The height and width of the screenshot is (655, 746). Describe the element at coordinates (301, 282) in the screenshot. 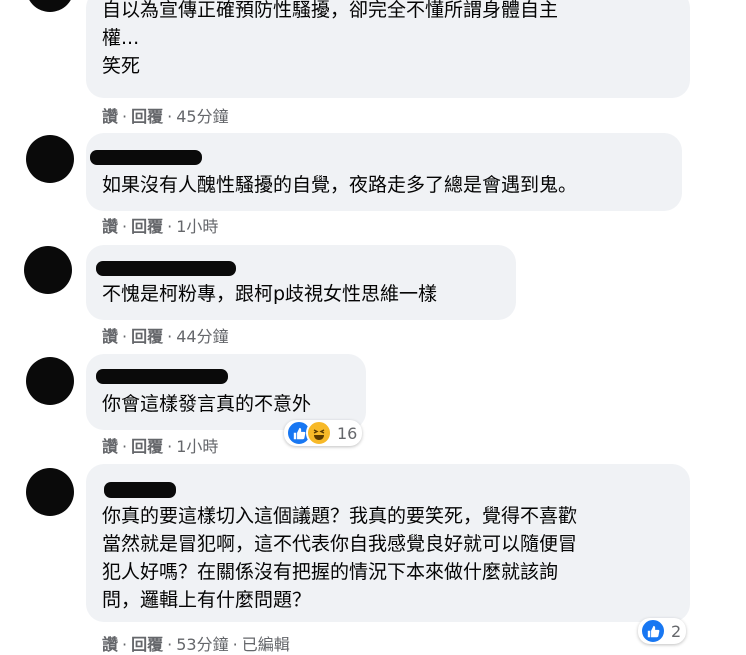

I see `comment-bubble: 不愧是柯粉專，跟柯p歧視女性思維一樣` at that location.